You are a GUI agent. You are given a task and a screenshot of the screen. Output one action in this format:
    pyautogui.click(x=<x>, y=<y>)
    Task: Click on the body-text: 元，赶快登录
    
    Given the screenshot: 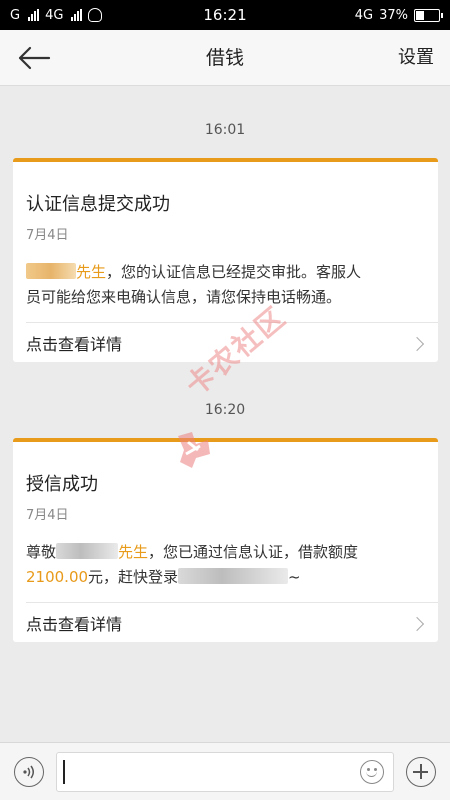 What is the action you would take?
    pyautogui.click(x=133, y=577)
    